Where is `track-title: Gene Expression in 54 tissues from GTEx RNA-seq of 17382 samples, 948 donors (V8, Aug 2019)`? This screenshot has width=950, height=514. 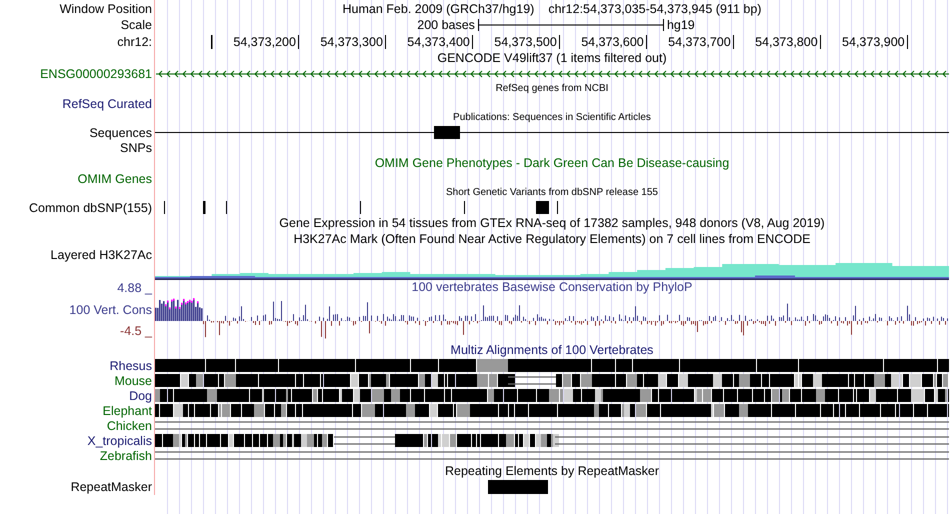
track-title: Gene Expression in 54 tissues from GTEx RNA-seq of 17382 samples, 948 donors (V8, Aug 2019) is located at coordinates (552, 223).